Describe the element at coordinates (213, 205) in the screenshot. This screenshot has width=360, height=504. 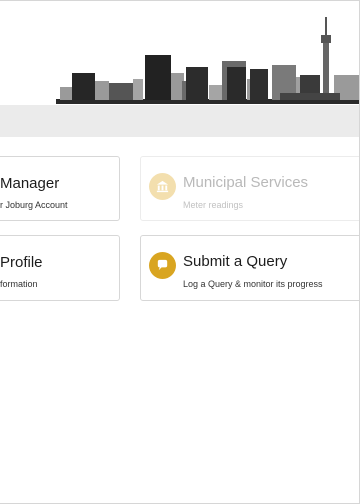
I see `card-municipal-services-subtitle: Meter readings` at that location.